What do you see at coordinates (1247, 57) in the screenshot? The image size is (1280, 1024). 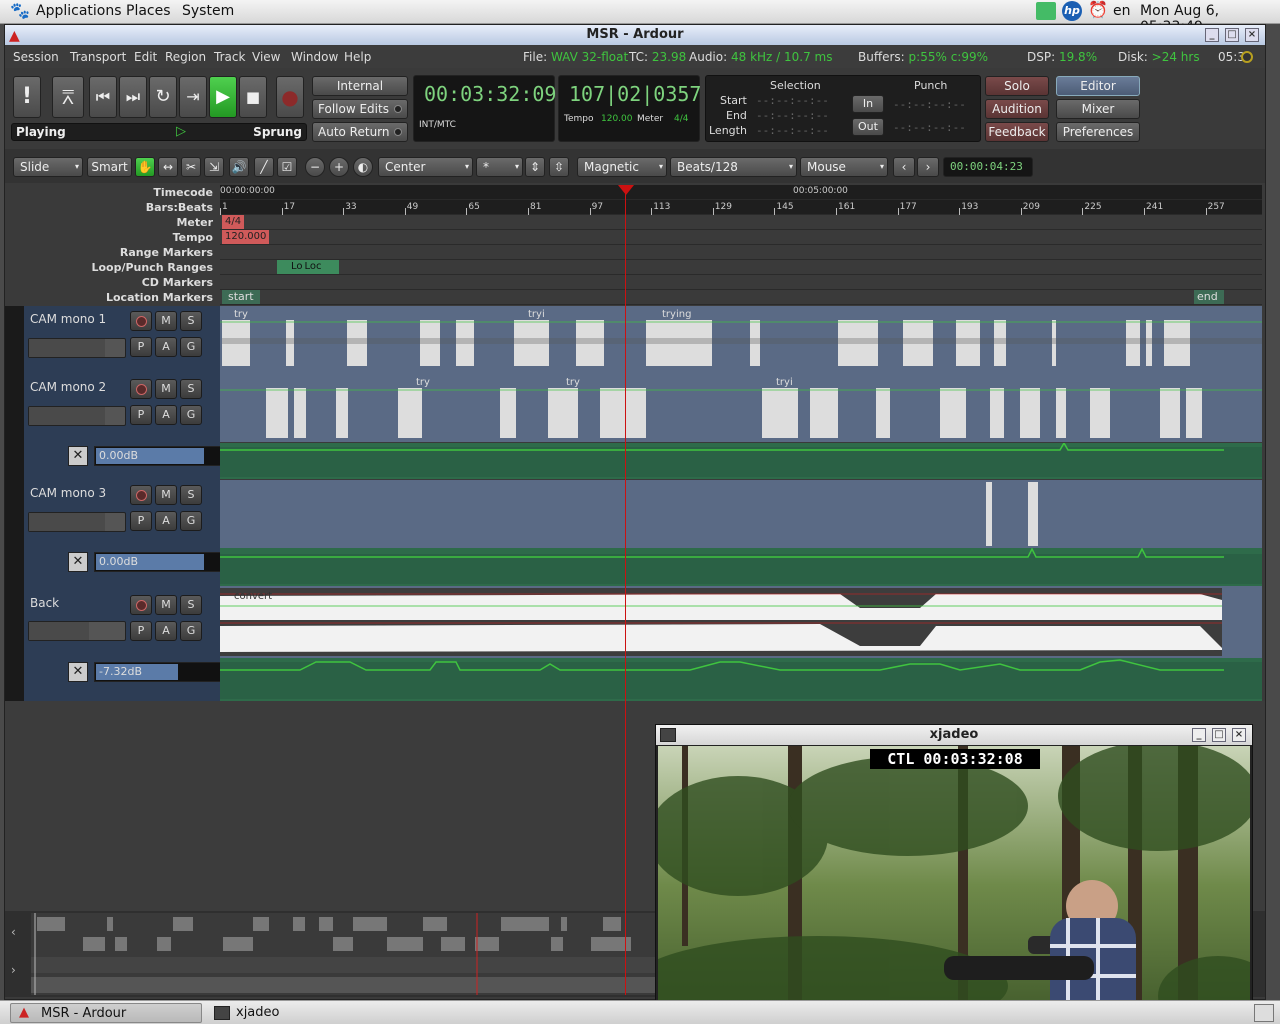 I see `error-log-icon` at bounding box center [1247, 57].